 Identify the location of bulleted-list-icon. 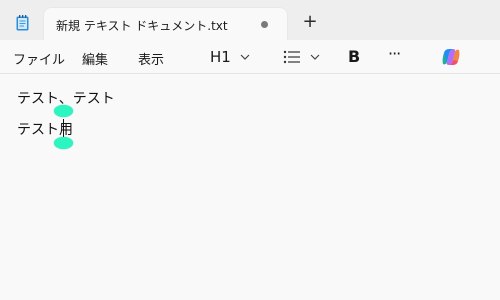
(291, 57).